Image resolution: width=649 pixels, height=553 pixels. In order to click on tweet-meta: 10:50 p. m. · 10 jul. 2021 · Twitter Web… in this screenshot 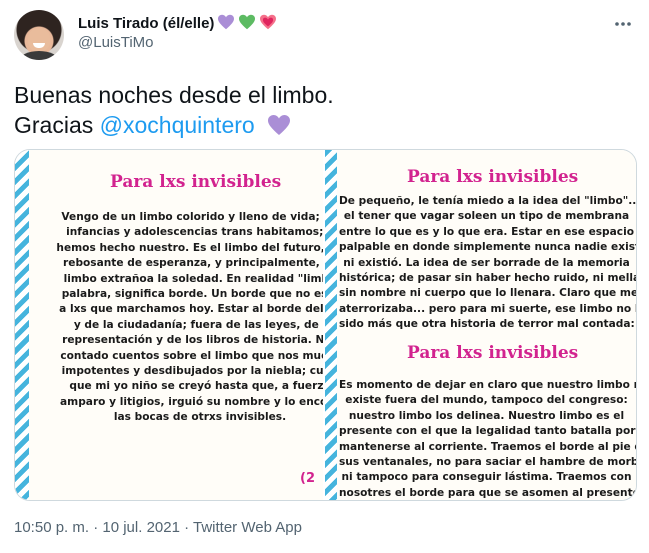, I will do `click(158, 527)`.